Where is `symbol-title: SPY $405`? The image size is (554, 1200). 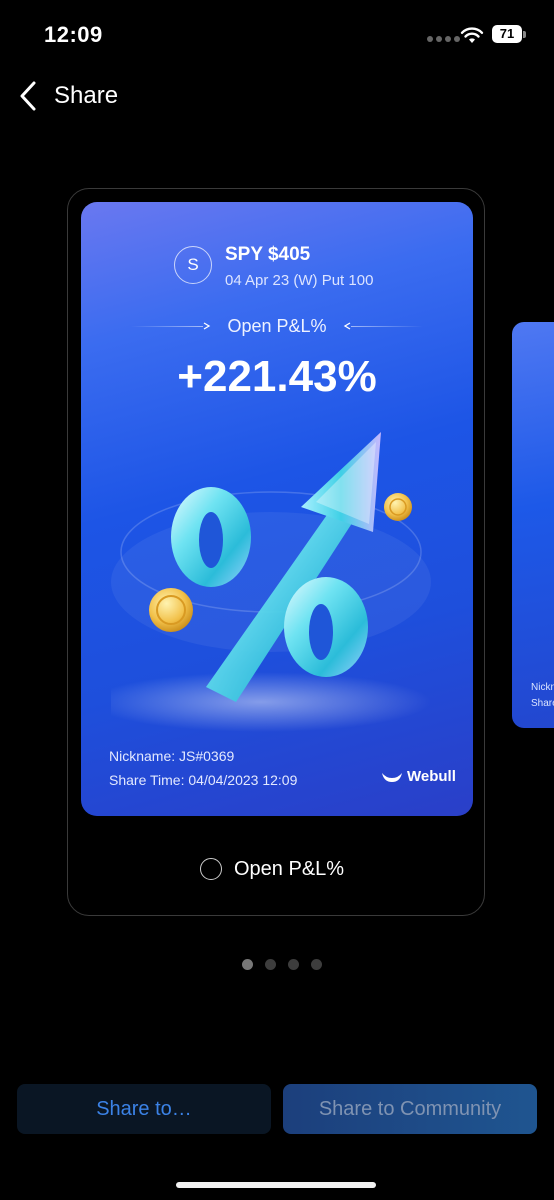 symbol-title: SPY $405 is located at coordinates (268, 254).